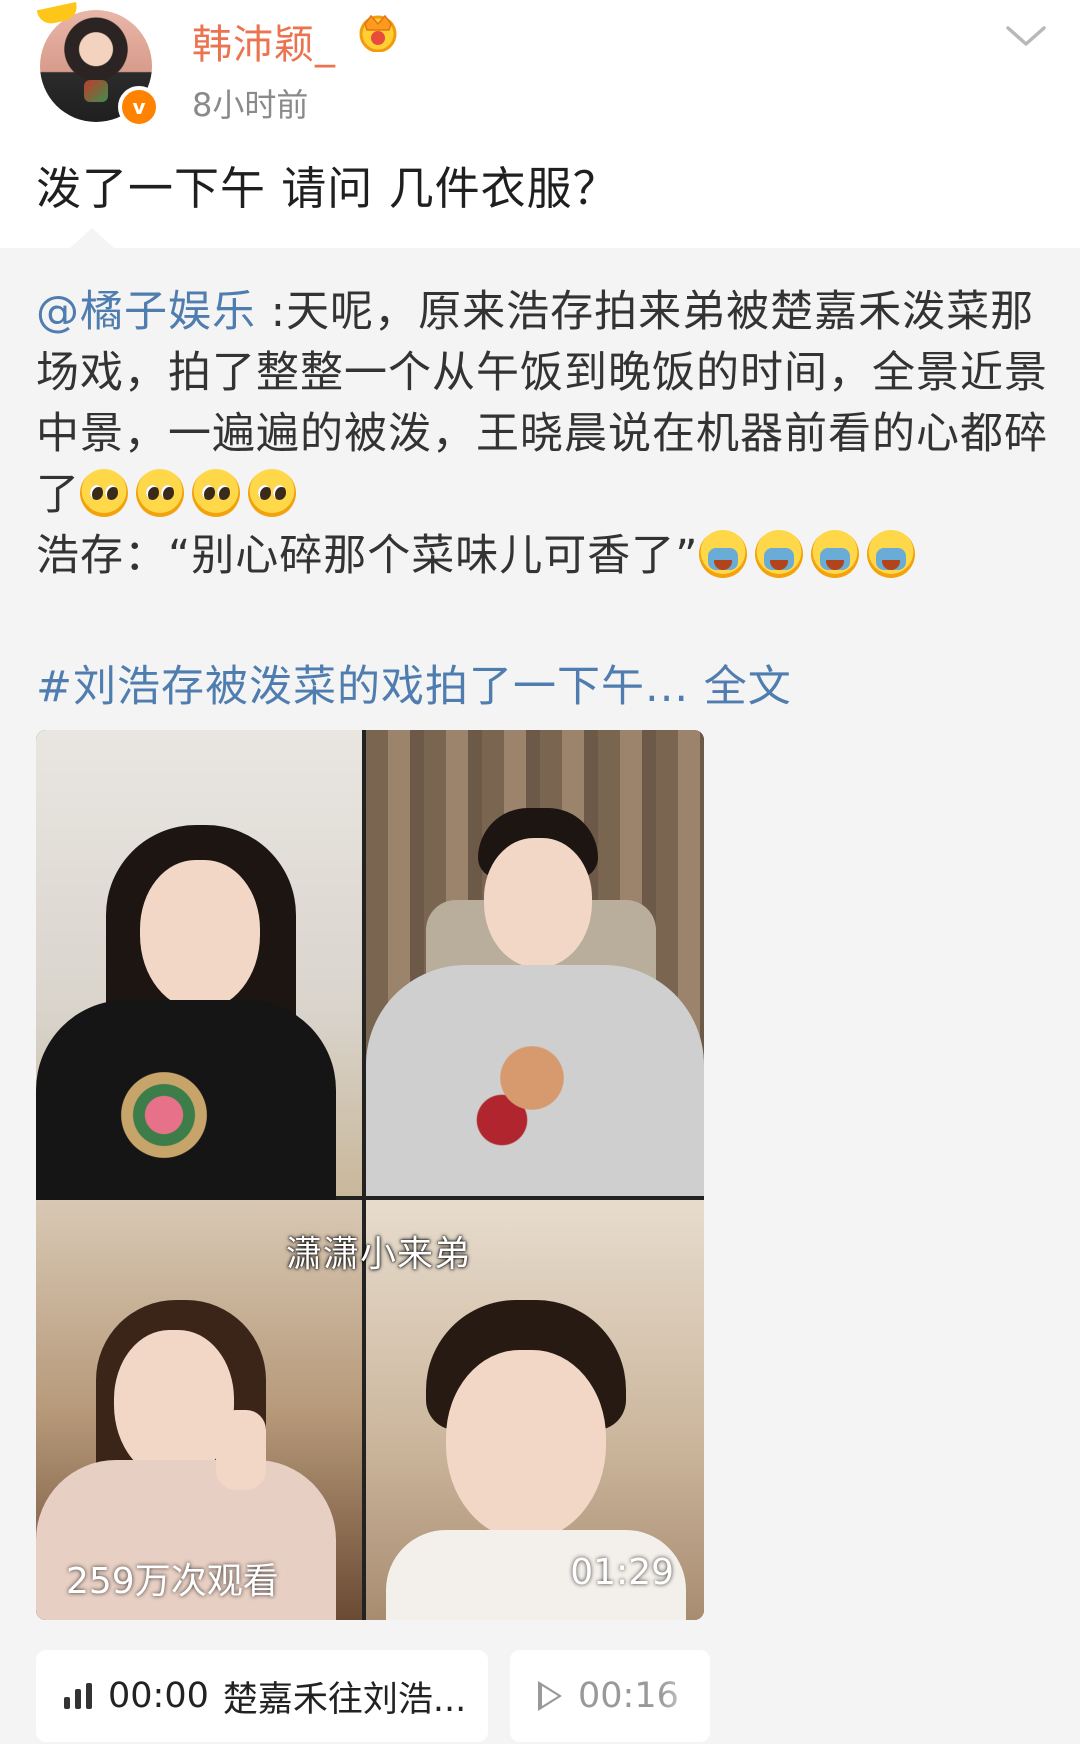 The image size is (1080, 1744). What do you see at coordinates (610, 1696) in the screenshot?
I see `audio-clip-2: 00:16` at bounding box center [610, 1696].